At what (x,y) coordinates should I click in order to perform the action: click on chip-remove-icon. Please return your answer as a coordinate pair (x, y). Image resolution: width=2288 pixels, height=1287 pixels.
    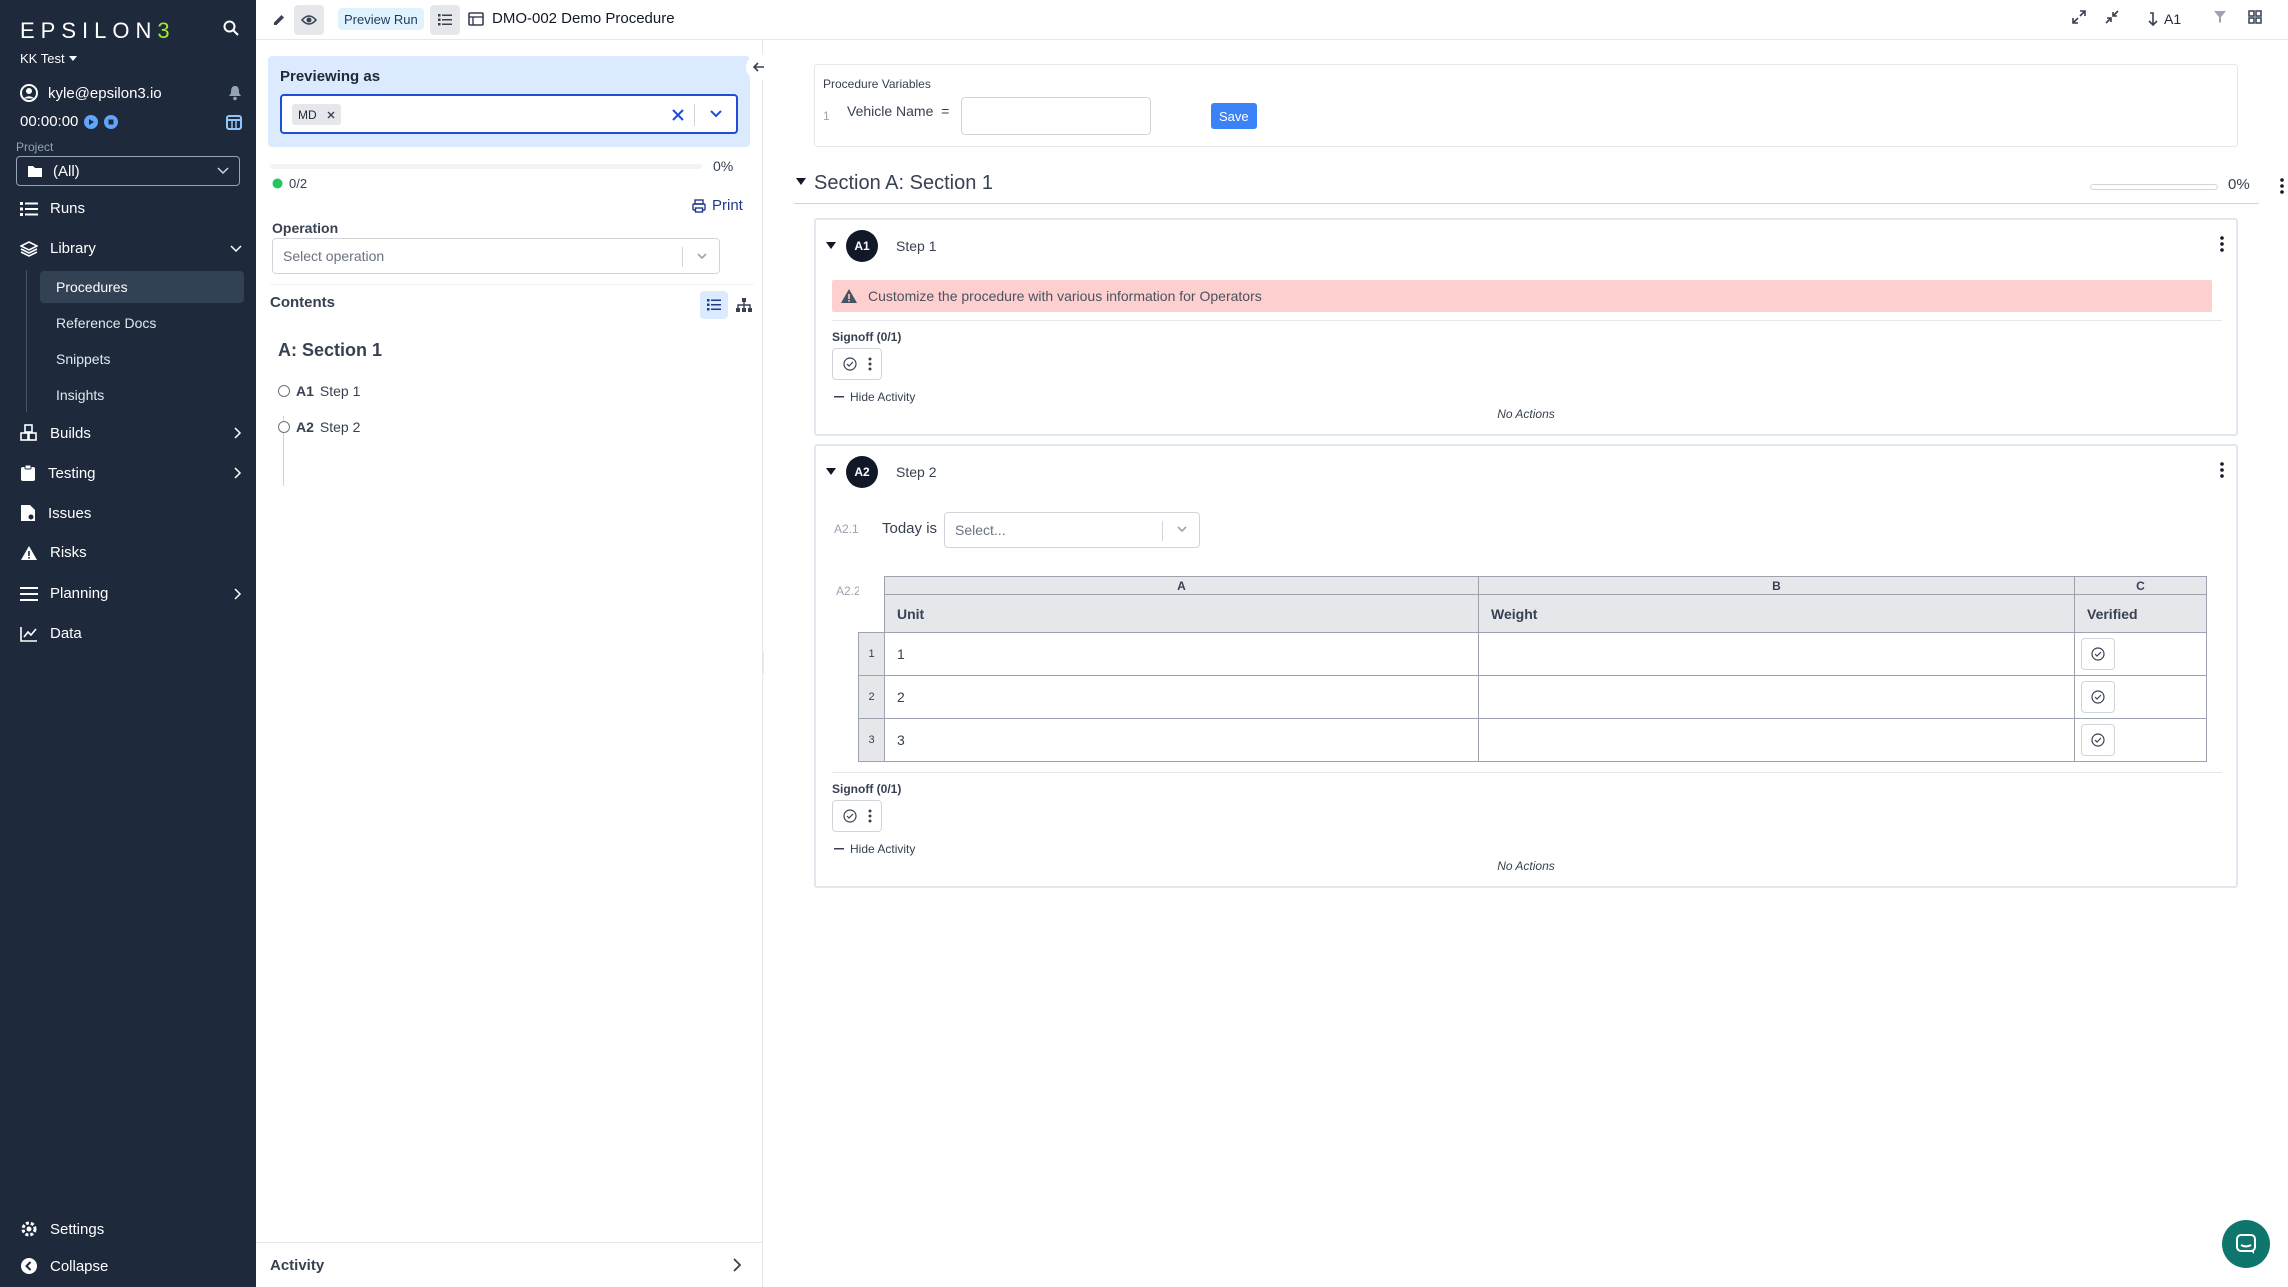
    Looking at the image, I should click on (331, 115).